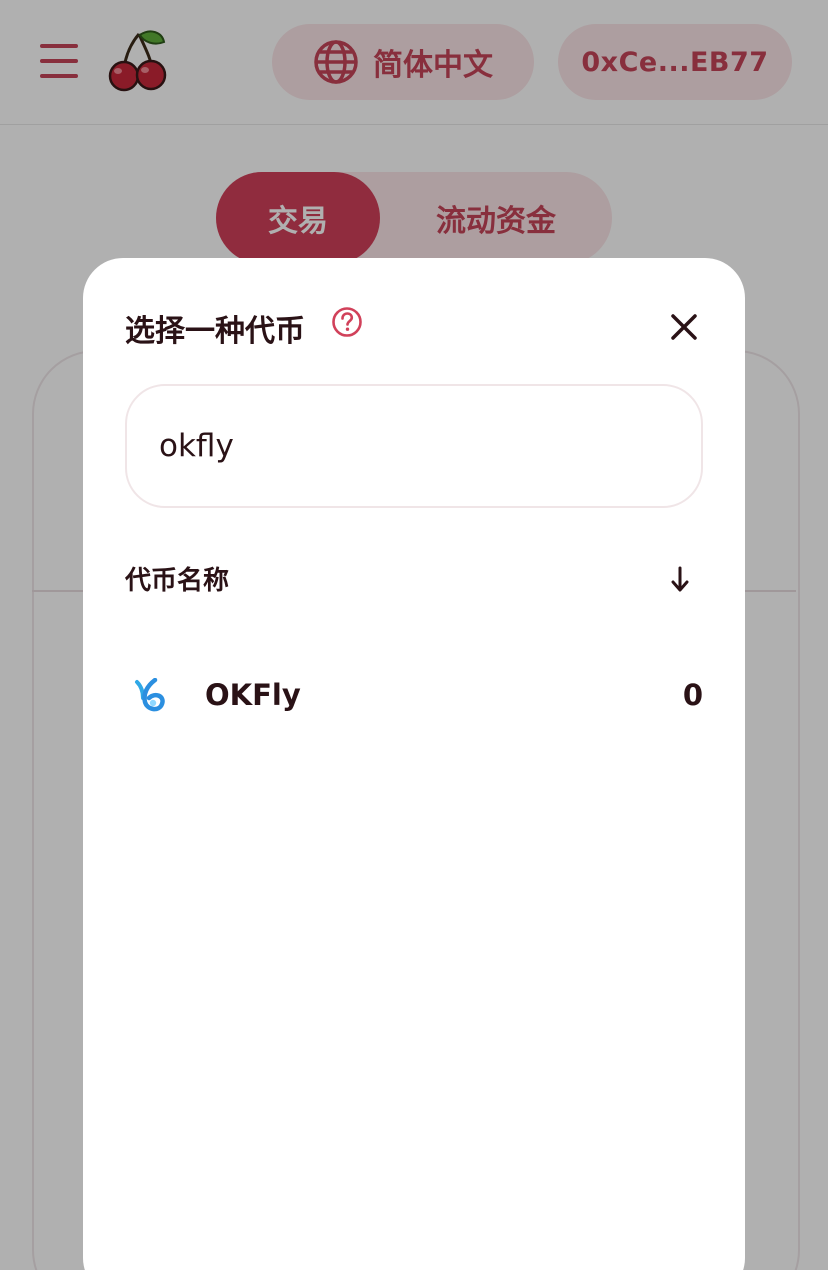 This screenshot has height=1270, width=828. What do you see at coordinates (150, 695) in the screenshot?
I see `okfly-logo-icon` at bounding box center [150, 695].